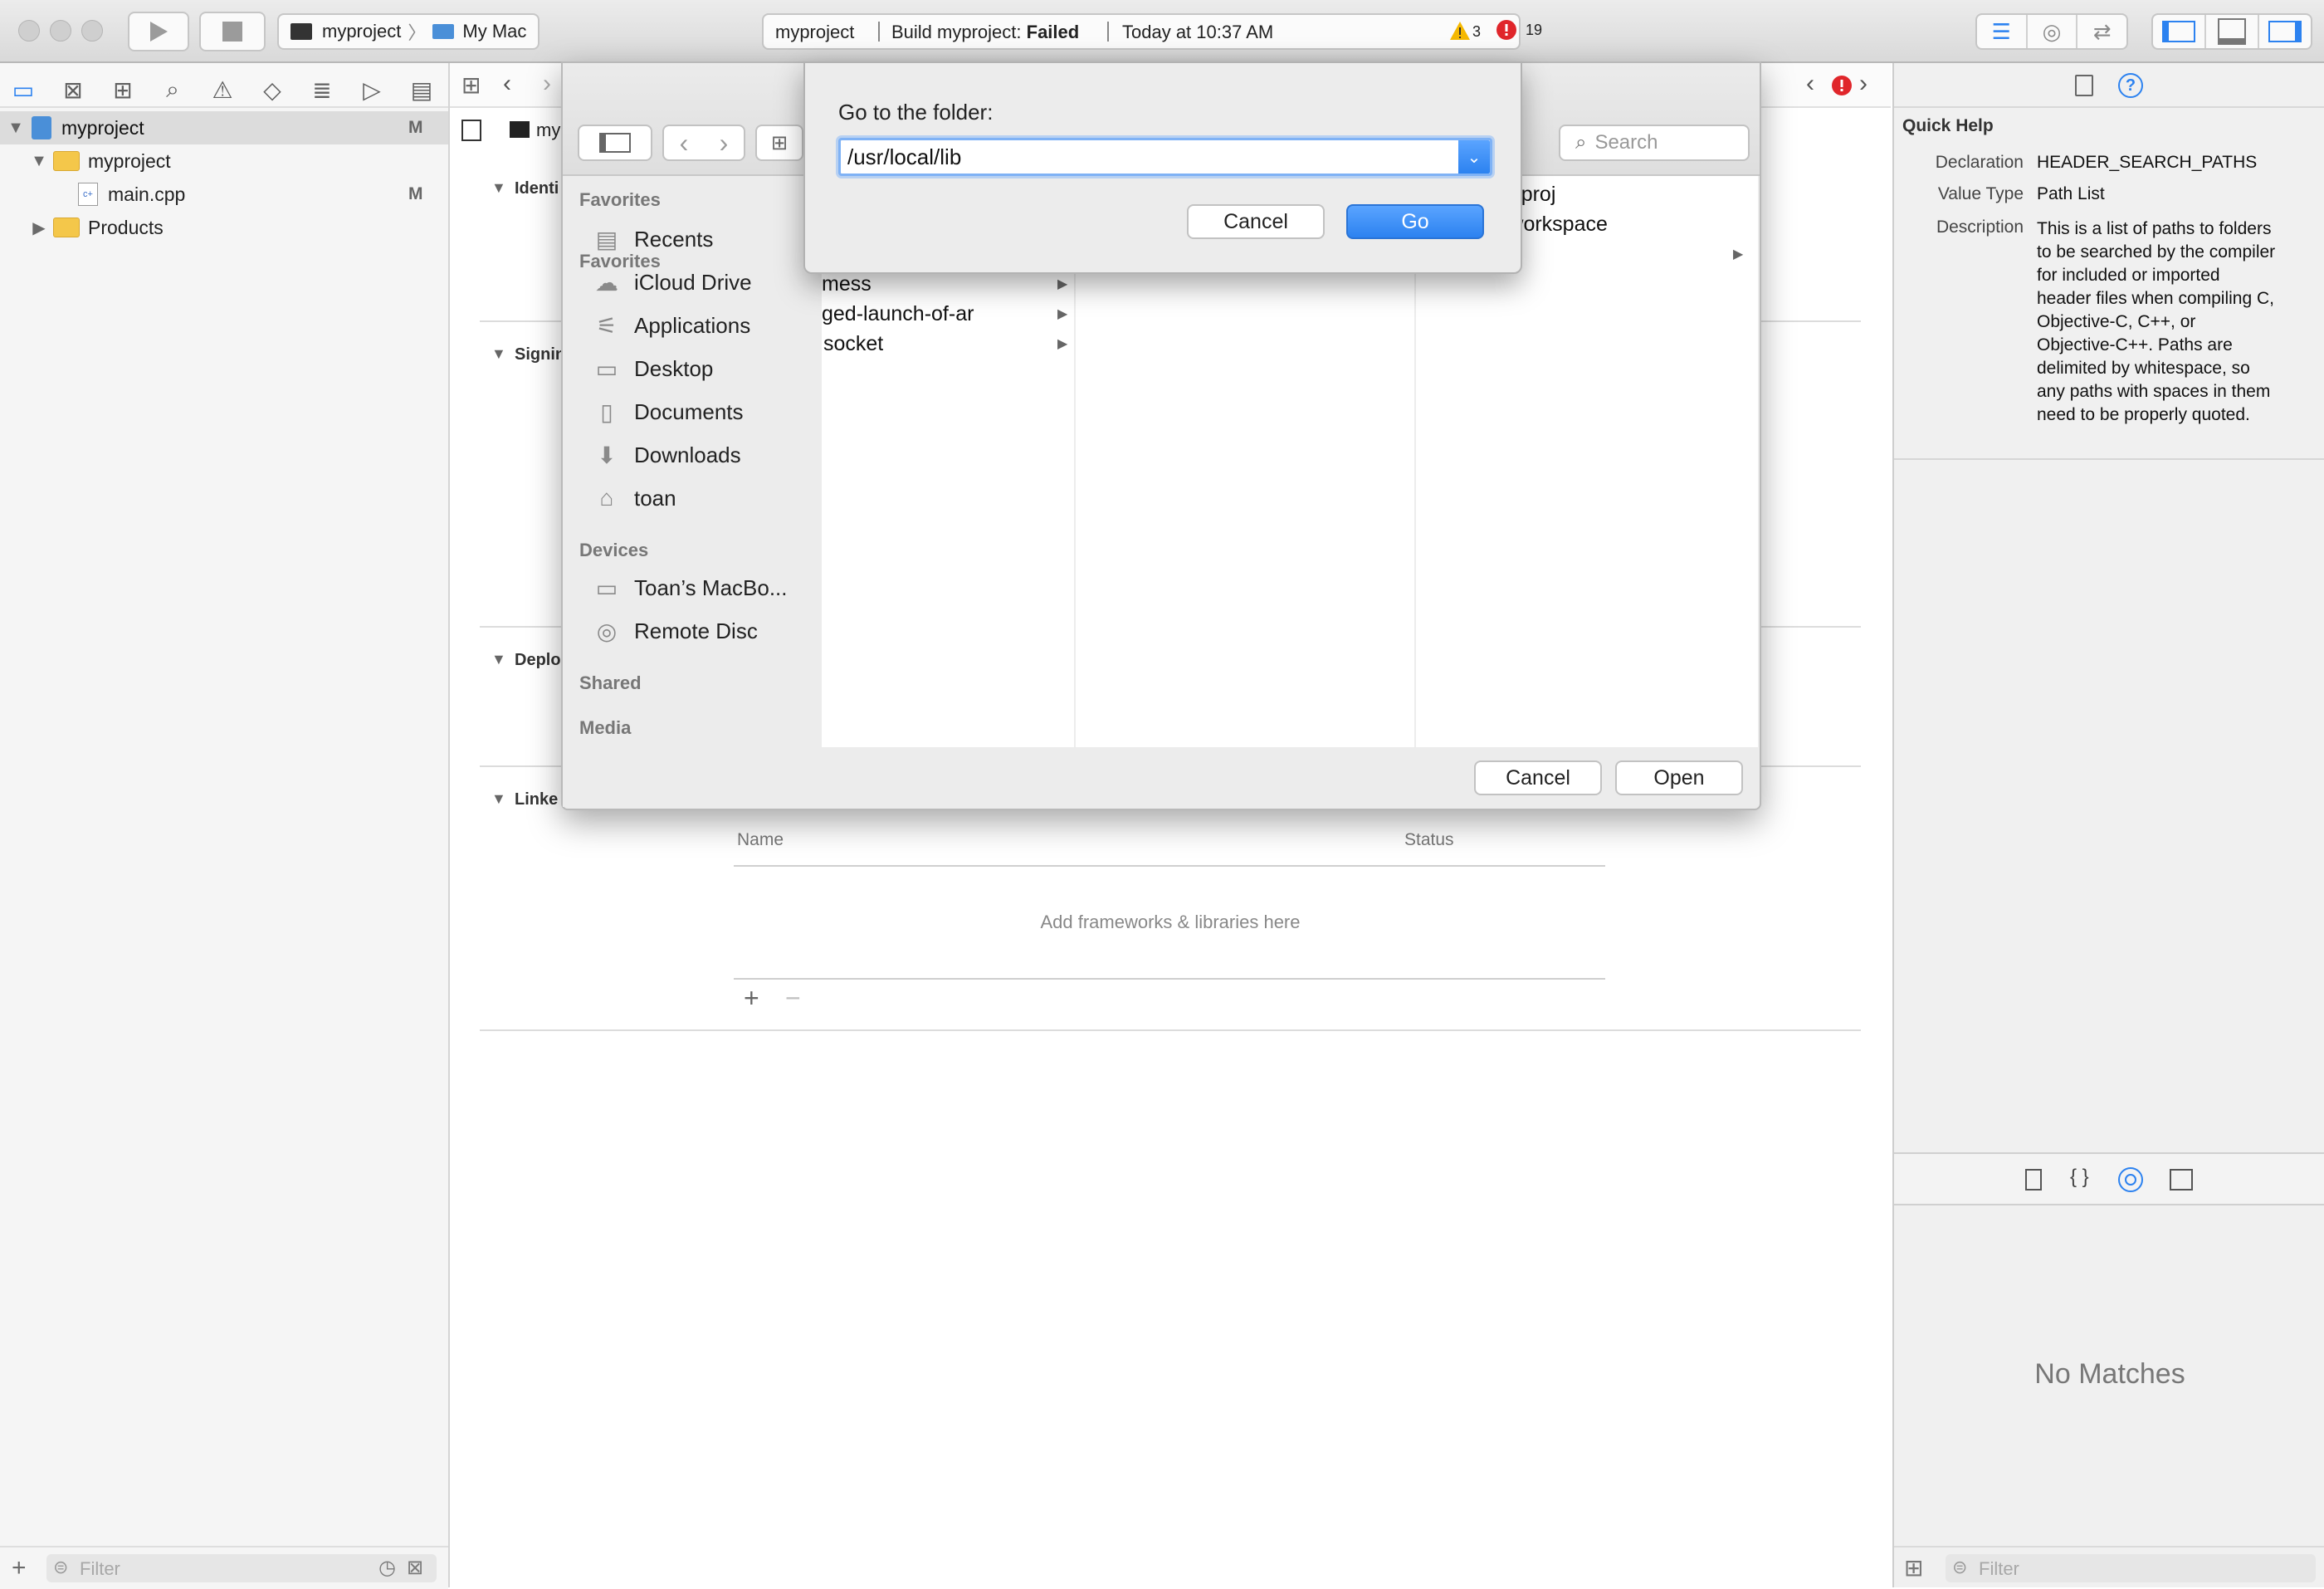 The height and width of the screenshot is (1589, 2324). I want to click on value-type-label: Value Type, so click(1980, 193).